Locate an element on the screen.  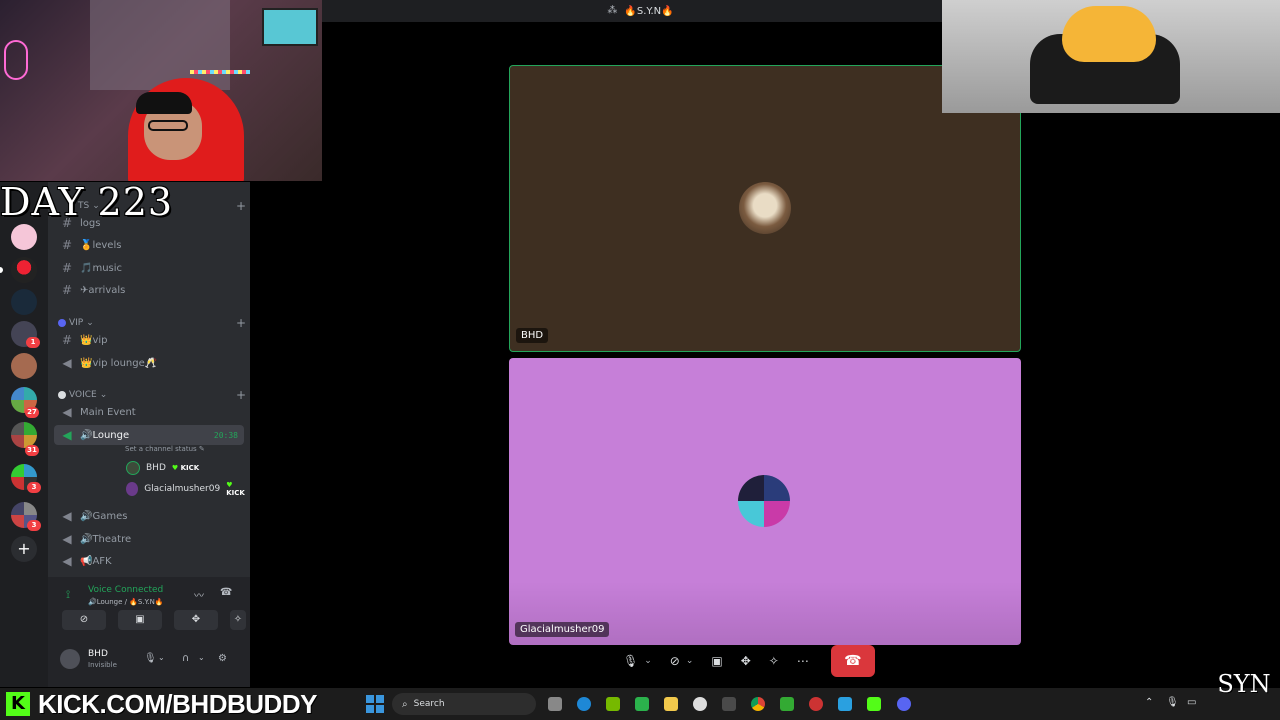
participant-avatar is located at coordinates (765, 208).